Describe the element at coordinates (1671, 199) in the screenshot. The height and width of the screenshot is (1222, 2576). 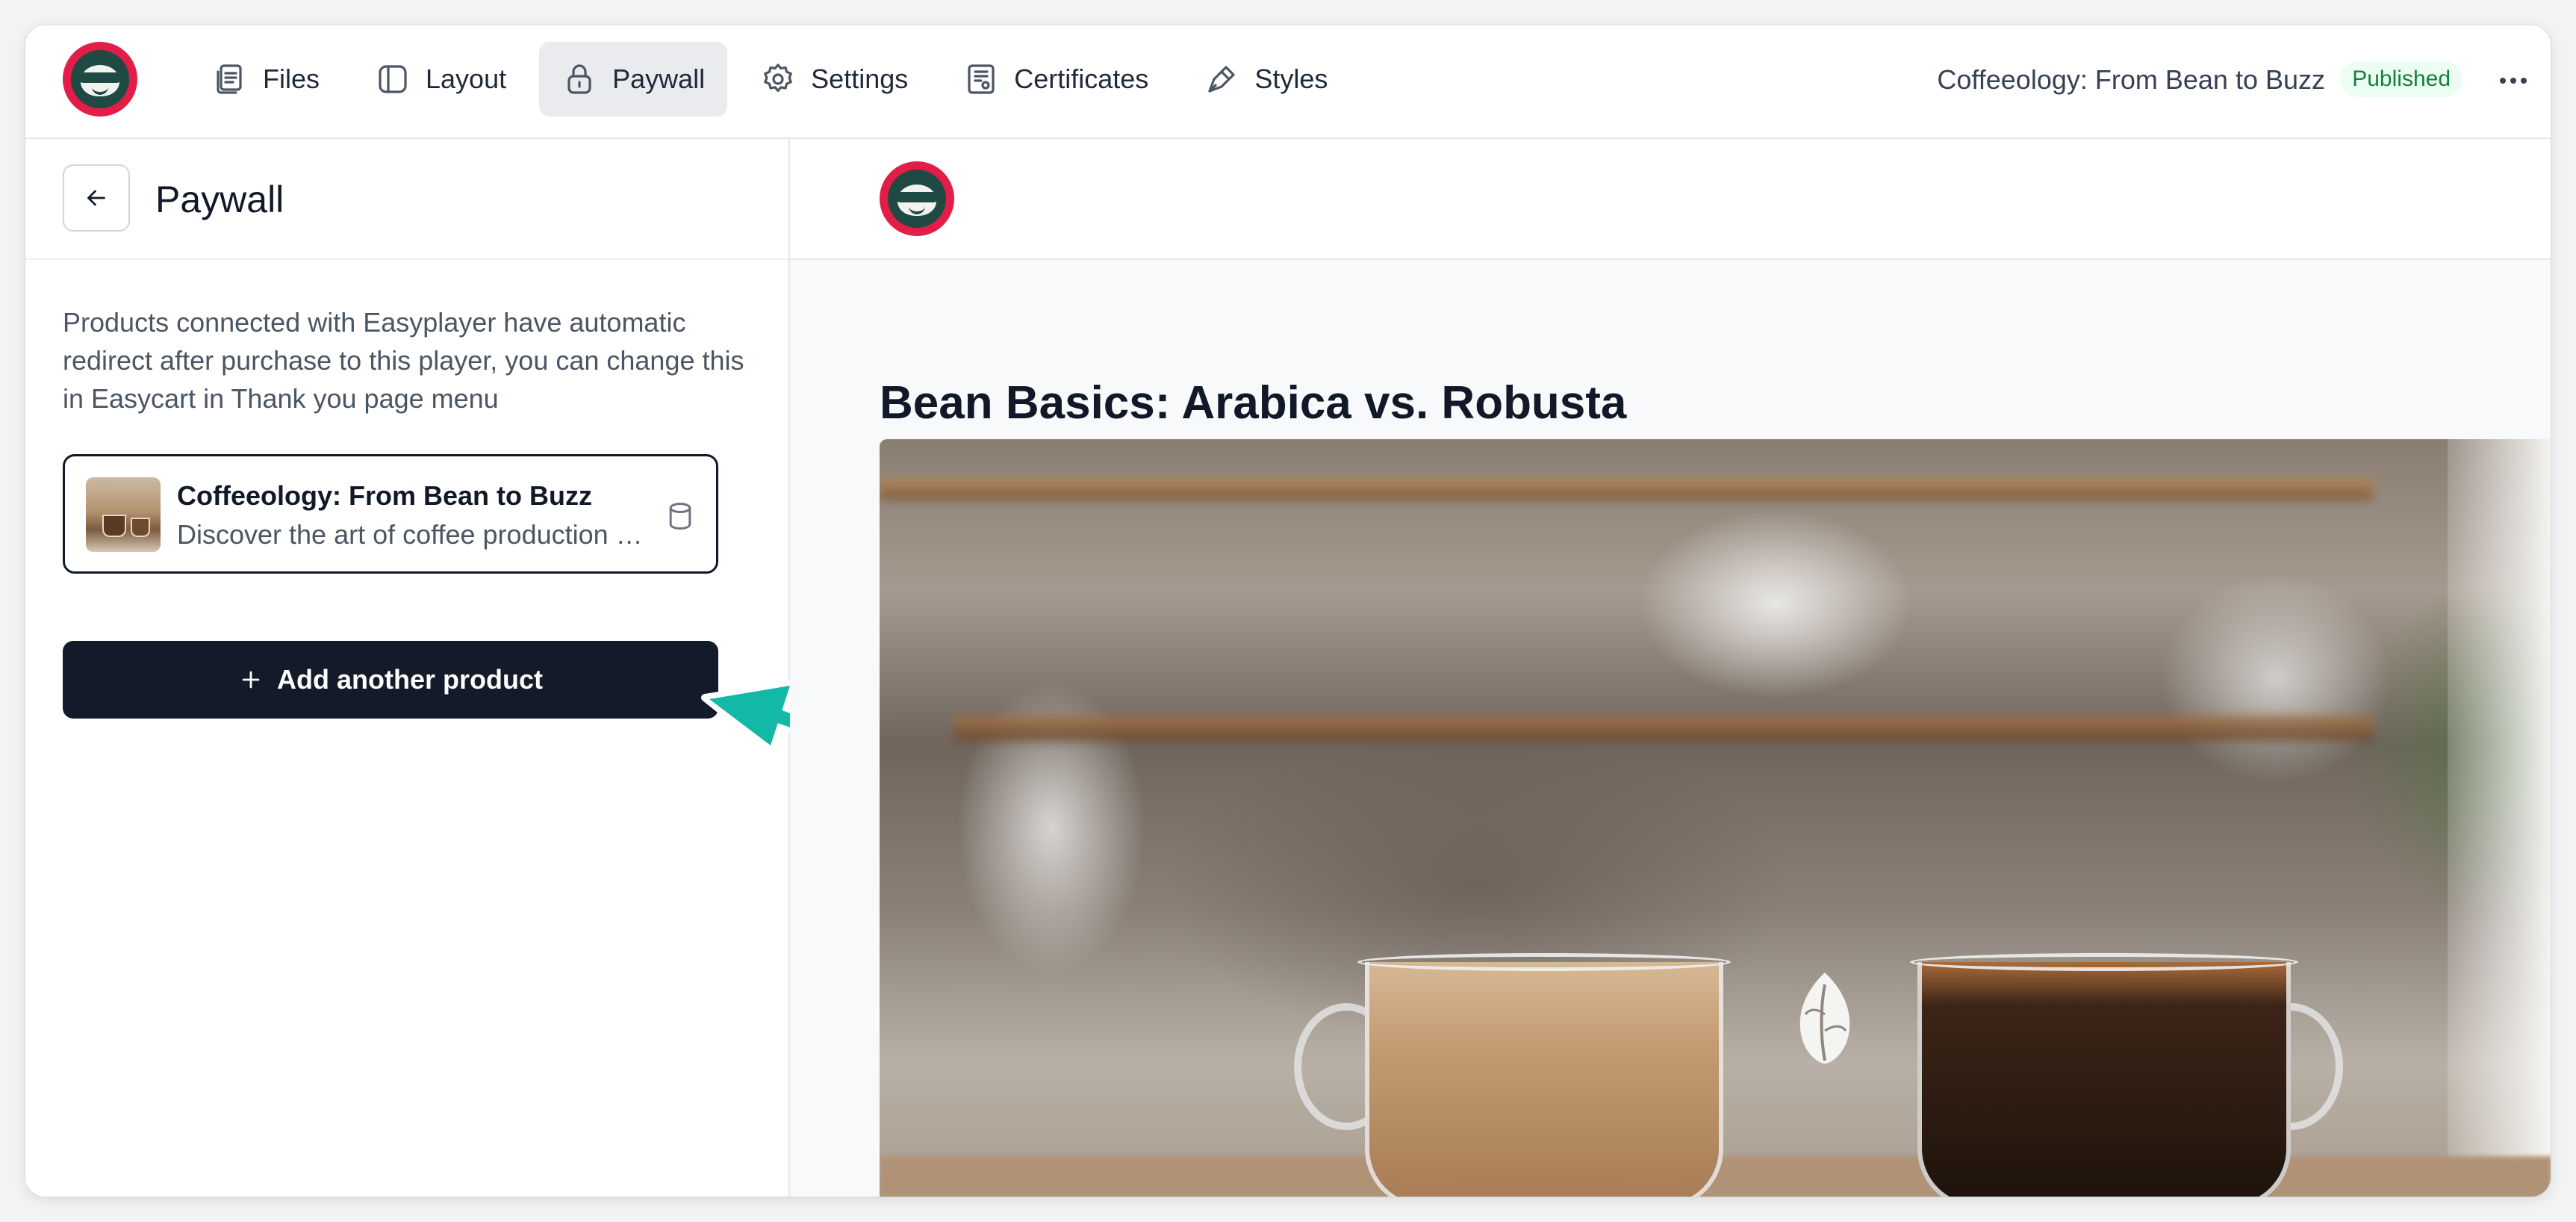
I see `preview-header` at that location.